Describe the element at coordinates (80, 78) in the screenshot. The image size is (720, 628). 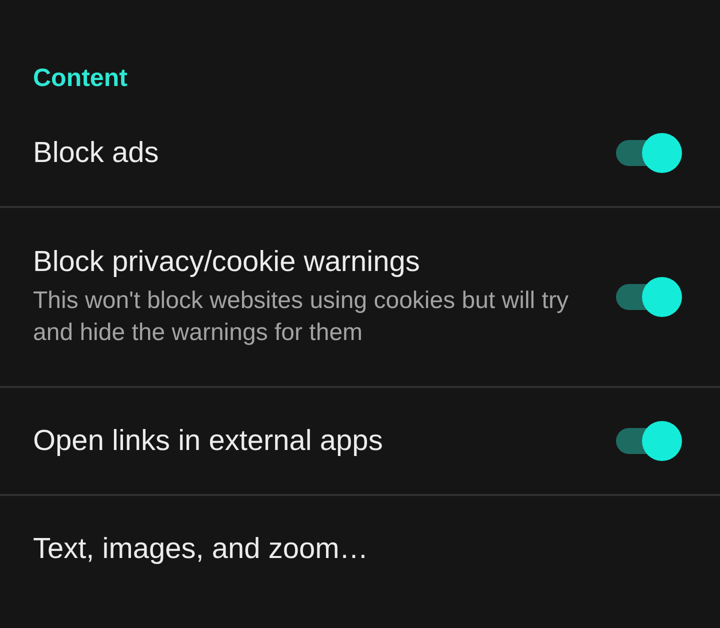
I see `section-title: Content` at that location.